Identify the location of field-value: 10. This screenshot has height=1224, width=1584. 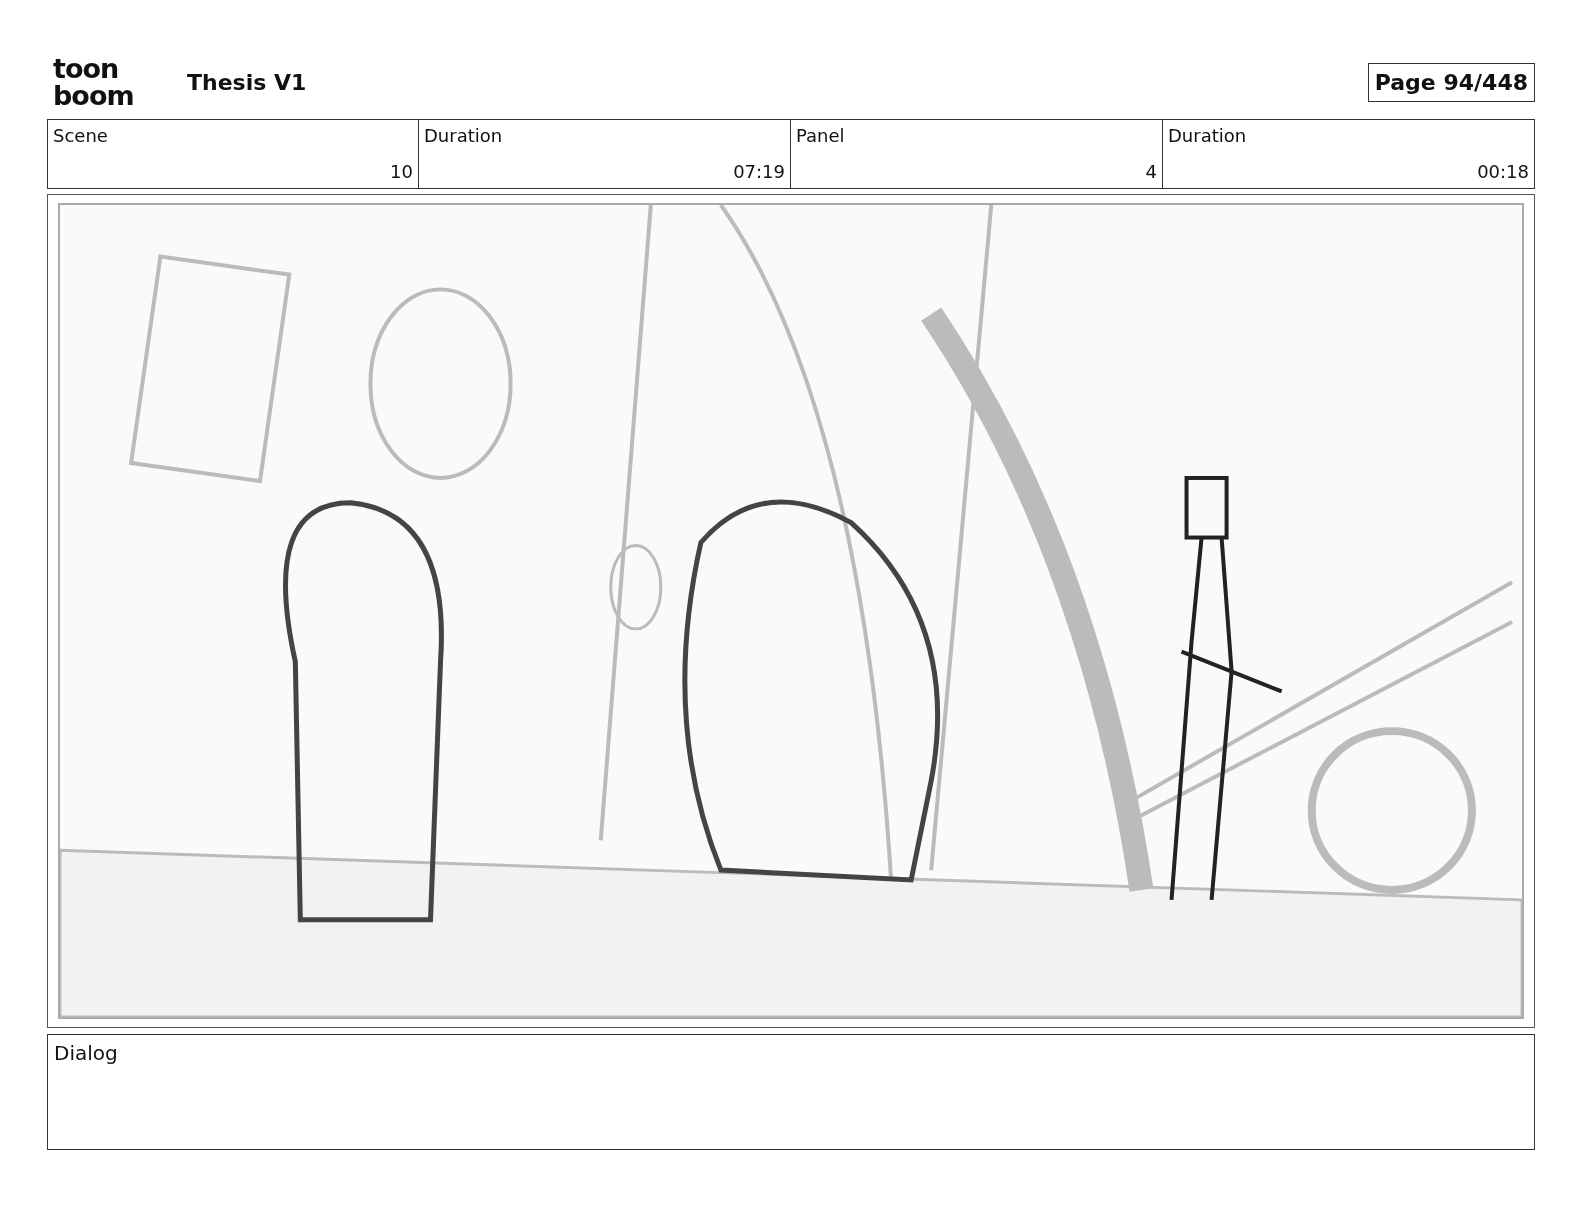
(401, 171).